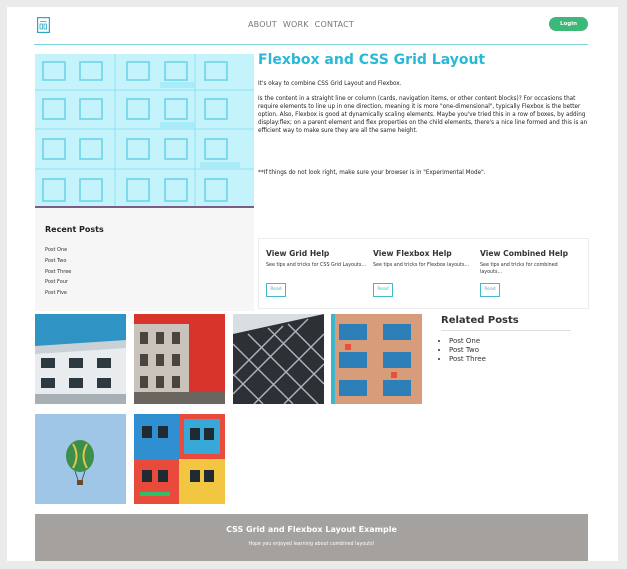 The height and width of the screenshot is (569, 627). What do you see at coordinates (144, 130) in the screenshot?
I see `hero-image` at bounding box center [144, 130].